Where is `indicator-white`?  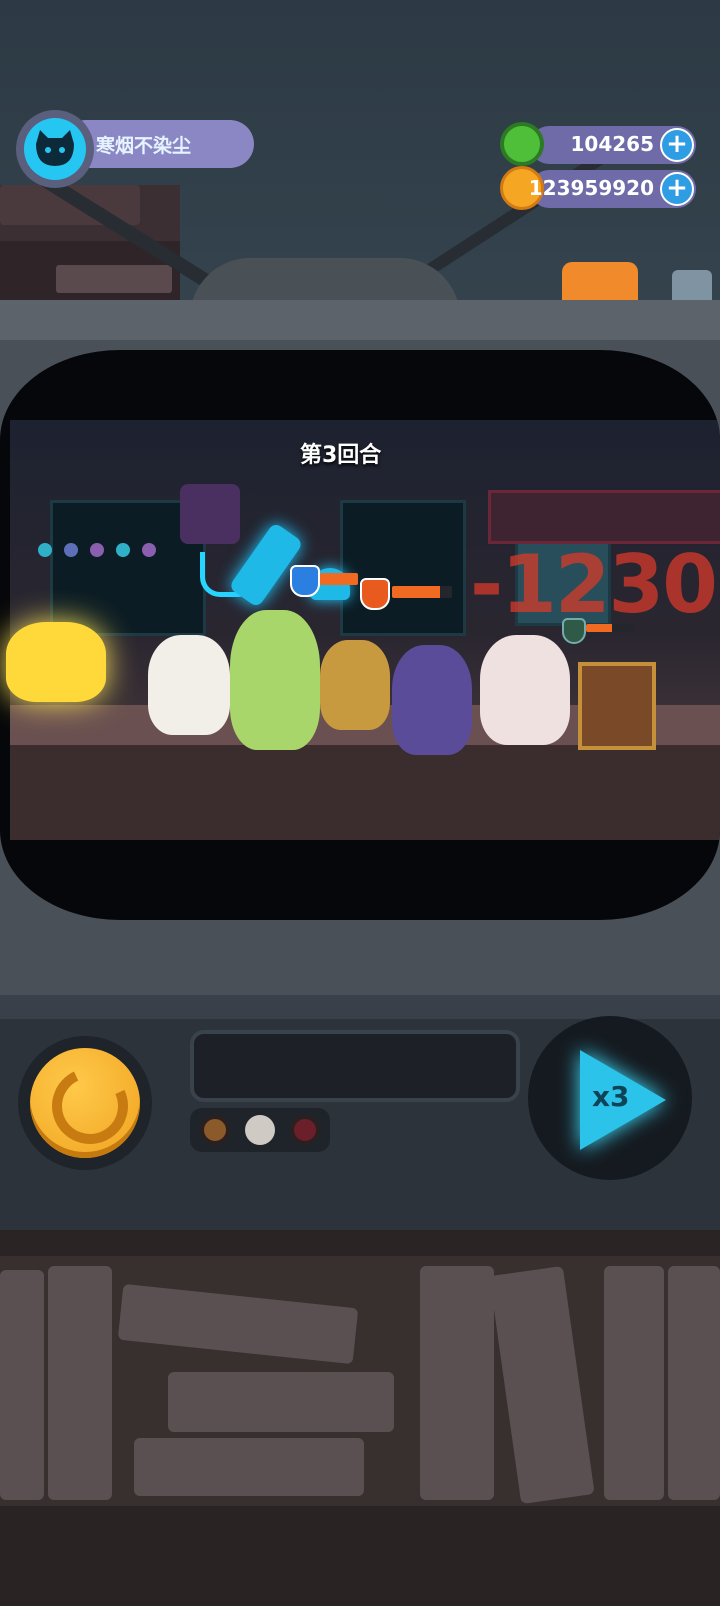 indicator-white is located at coordinates (260, 1130).